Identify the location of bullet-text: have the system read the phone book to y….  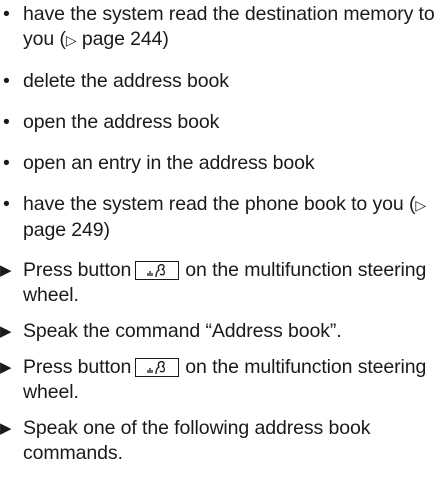
(219, 204).